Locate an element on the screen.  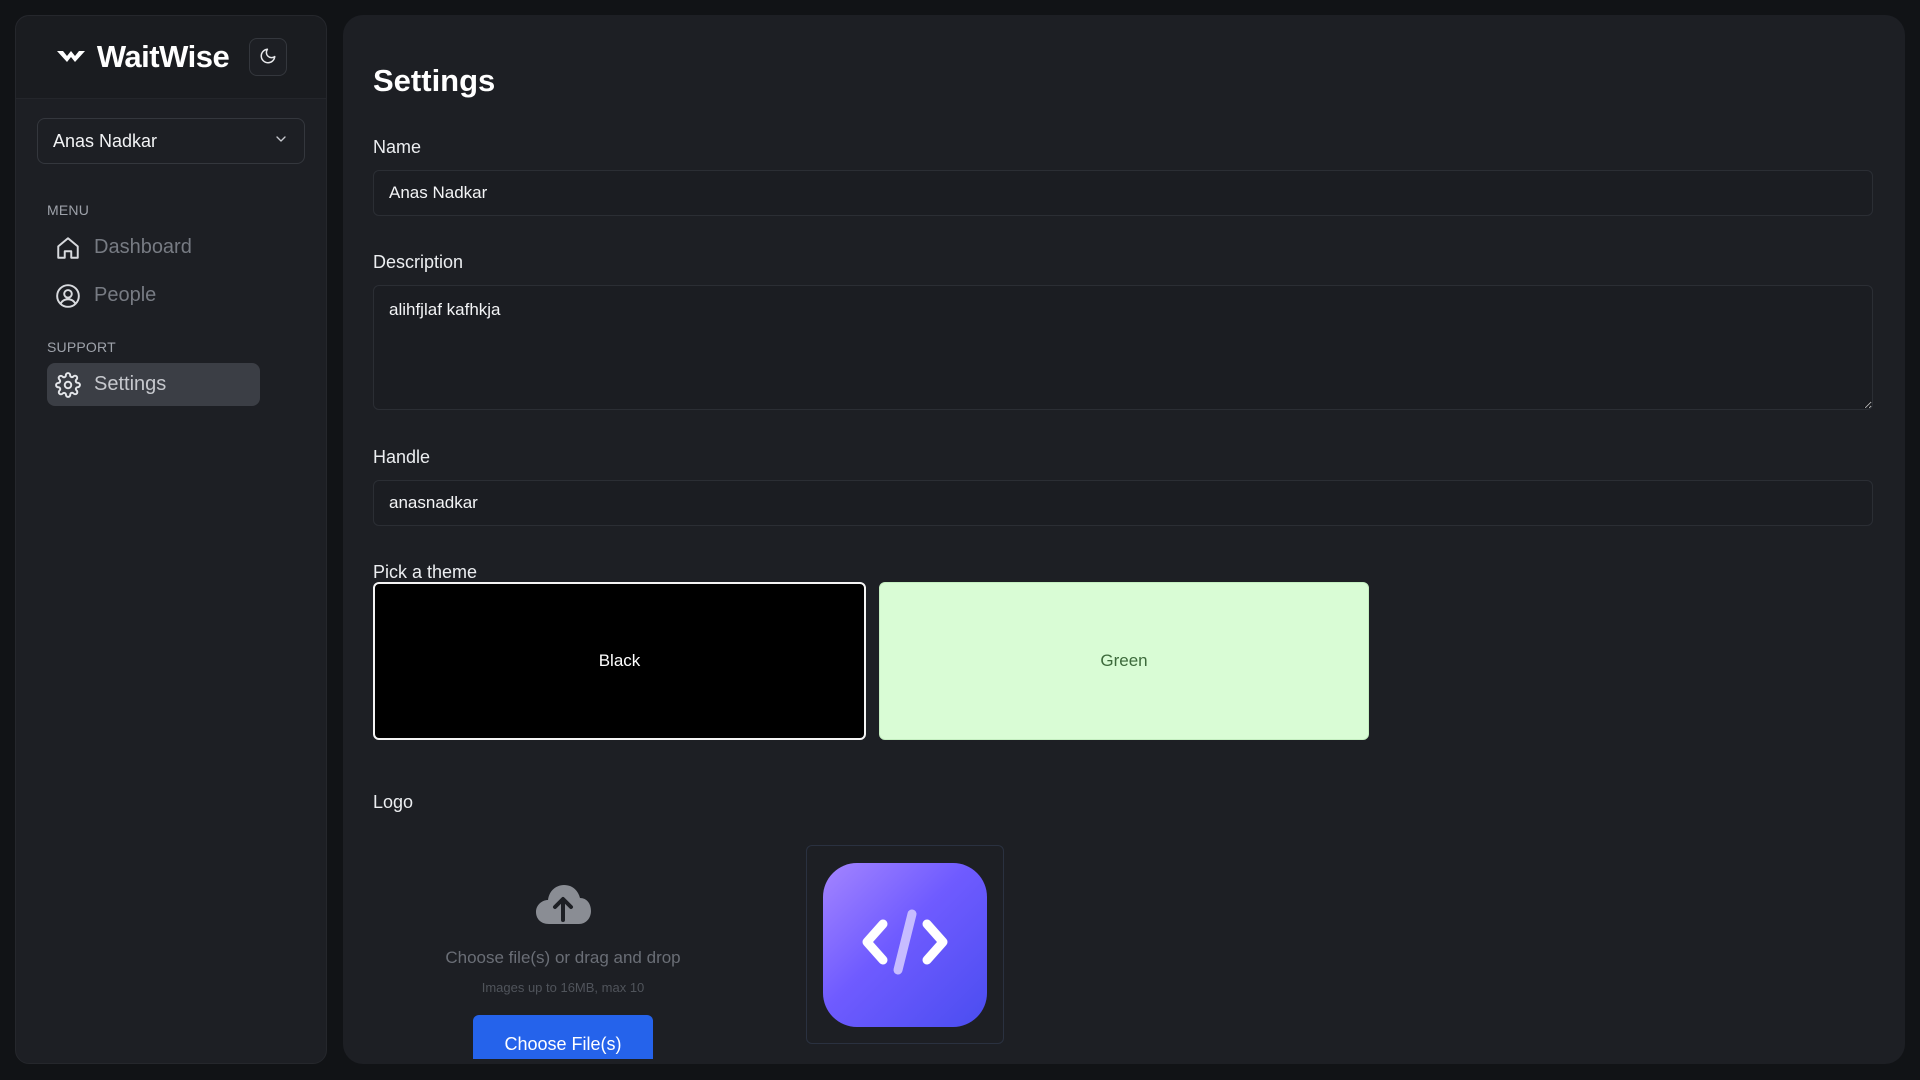
user-circle-icon is located at coordinates (68, 296).